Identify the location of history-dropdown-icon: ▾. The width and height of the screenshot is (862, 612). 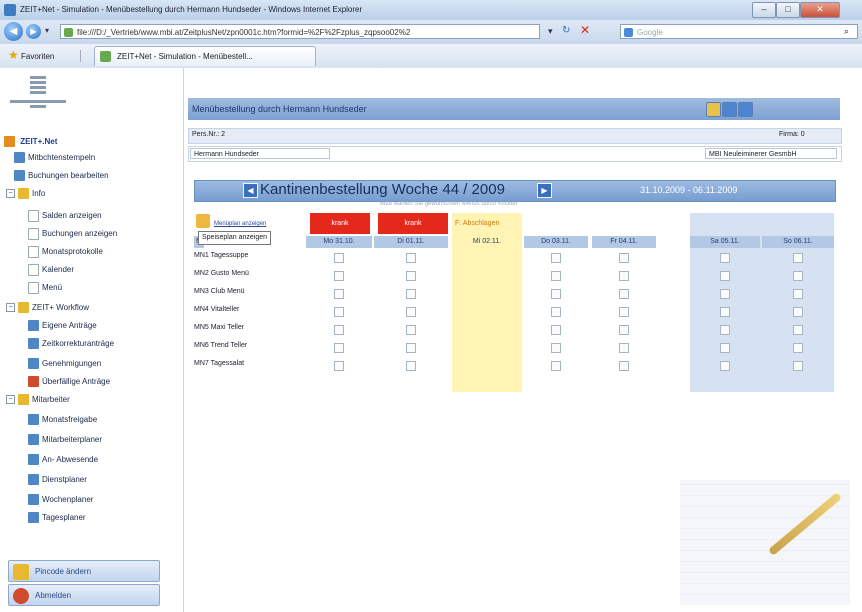
(47, 30).